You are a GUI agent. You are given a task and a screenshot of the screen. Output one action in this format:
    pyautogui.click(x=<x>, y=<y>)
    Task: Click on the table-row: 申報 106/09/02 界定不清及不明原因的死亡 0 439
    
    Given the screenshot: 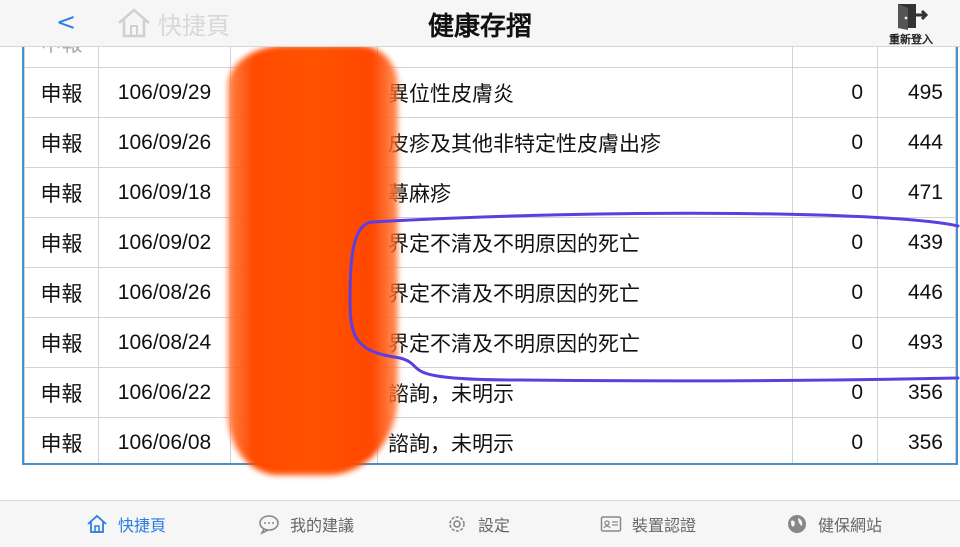 What is the action you would take?
    pyautogui.click(x=490, y=242)
    